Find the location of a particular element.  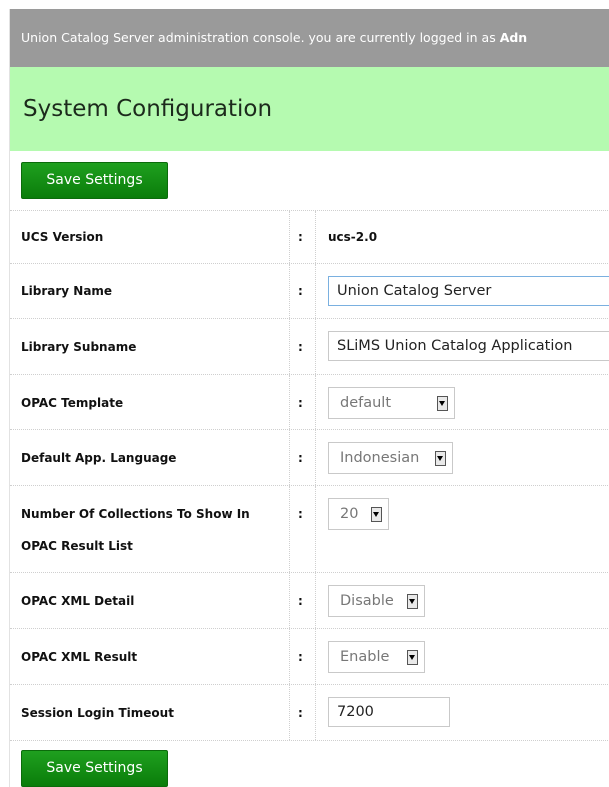

session-timeout-label: Session Login Timeout is located at coordinates (97, 713).